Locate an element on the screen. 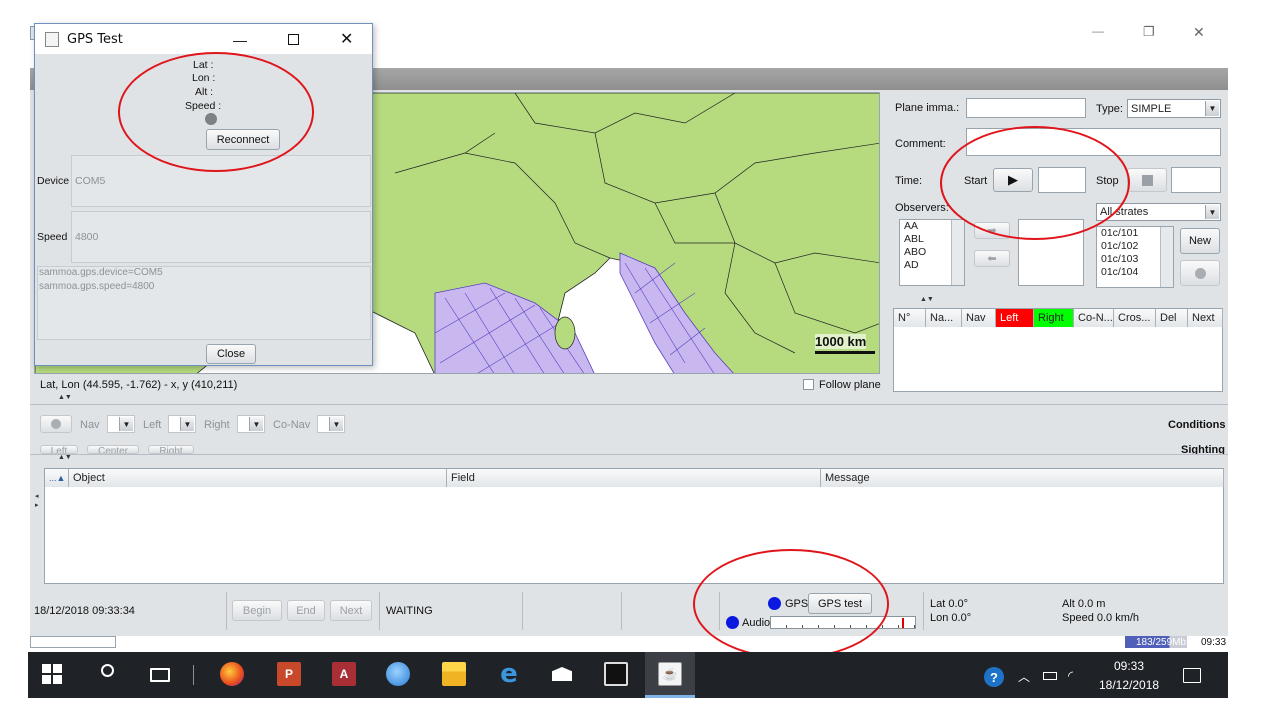 This screenshot has width=1280, height=720. record-nav-button is located at coordinates (56, 424).